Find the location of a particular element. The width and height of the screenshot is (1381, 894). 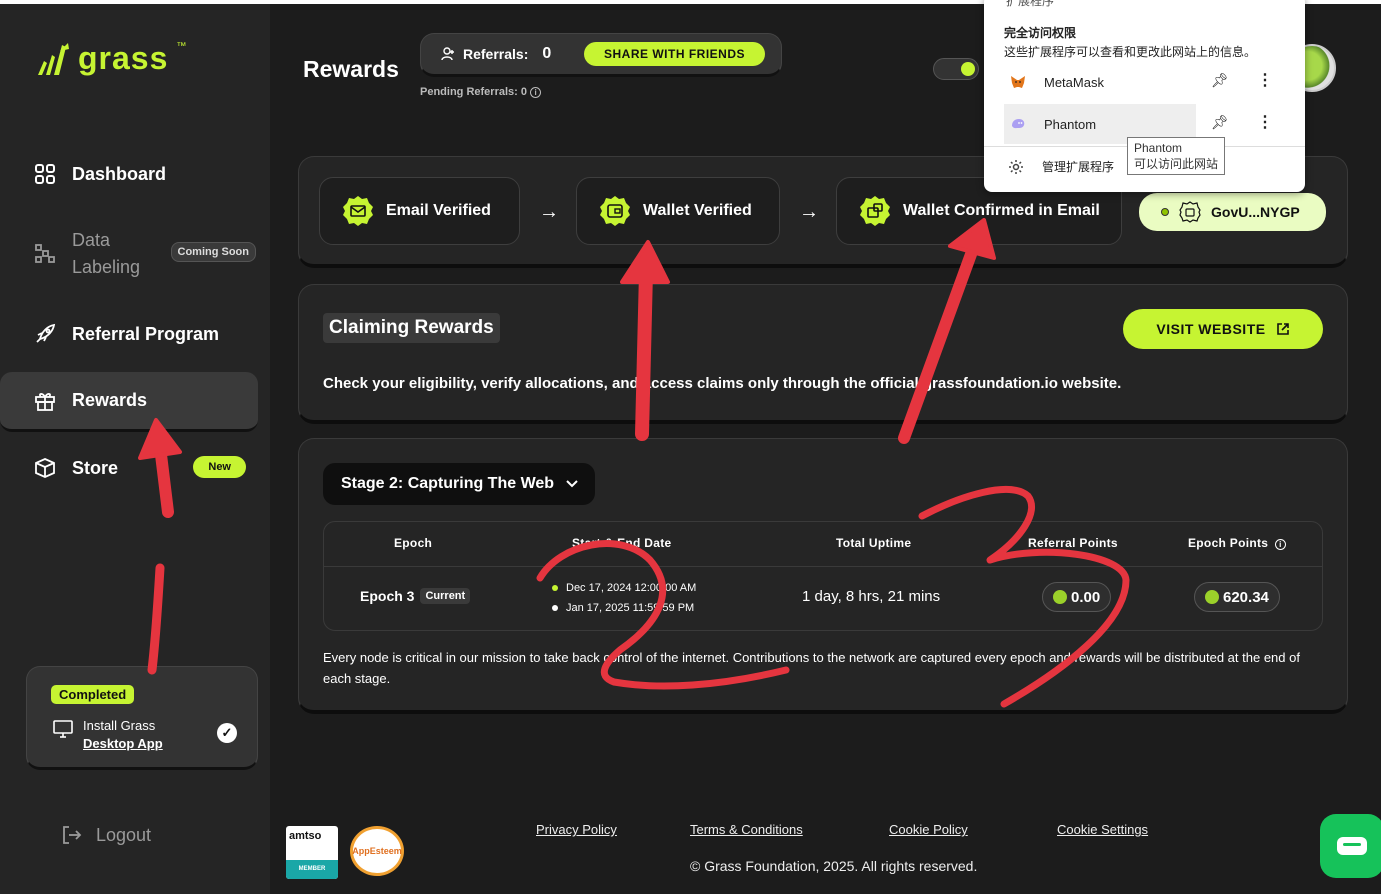

sidebar-item-dashboard: Dashboard is located at coordinates (129, 174).